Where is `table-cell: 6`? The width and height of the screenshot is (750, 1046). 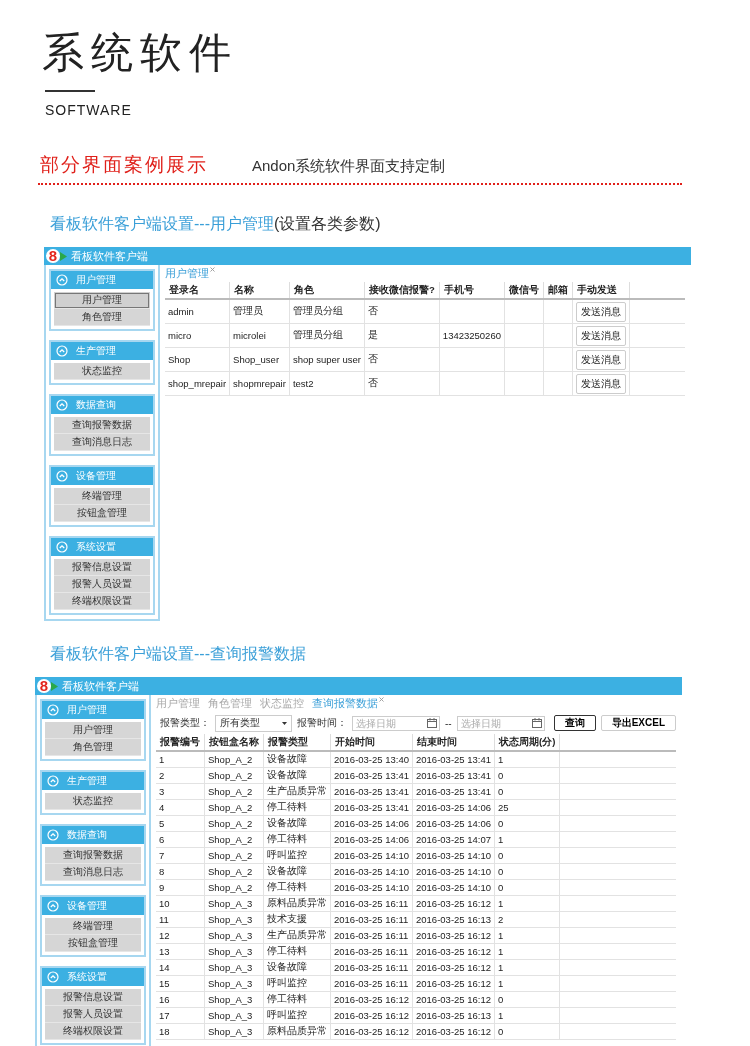
table-cell: 6 is located at coordinates (180, 839).